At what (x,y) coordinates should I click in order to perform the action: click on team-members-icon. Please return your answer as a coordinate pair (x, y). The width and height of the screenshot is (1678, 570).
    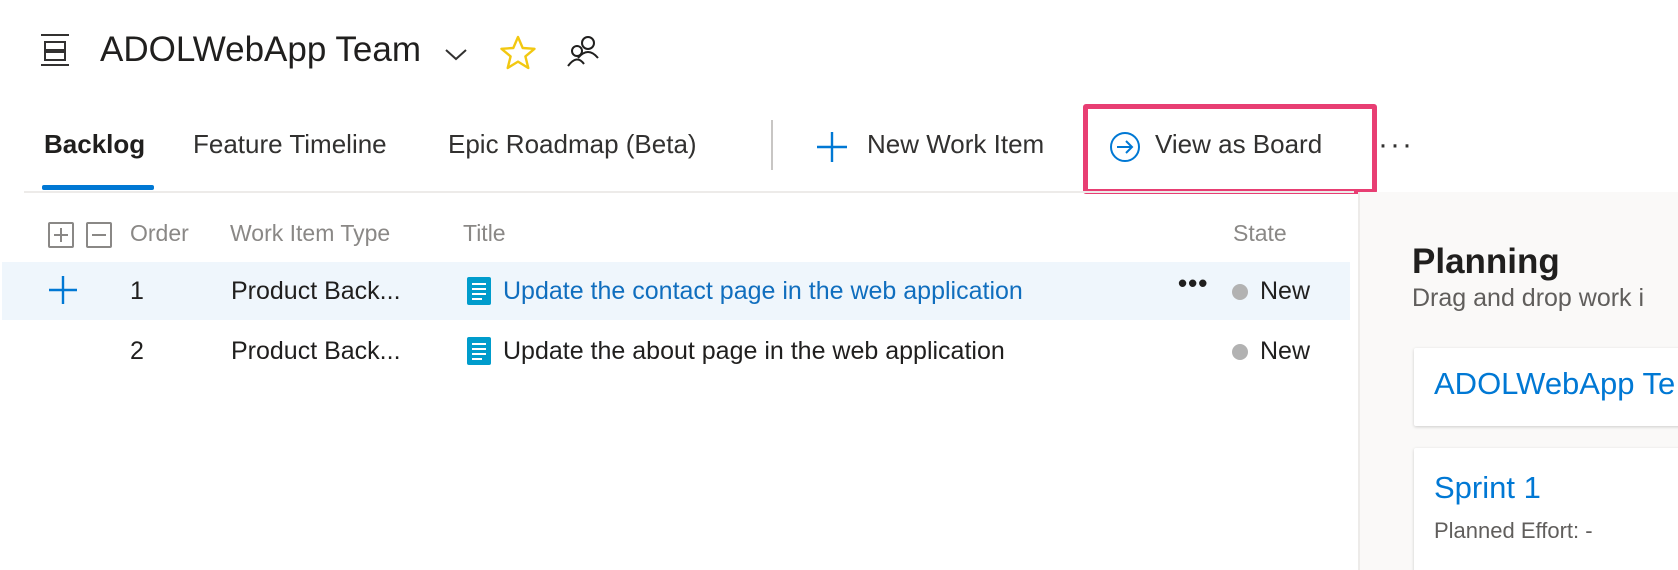
    Looking at the image, I should click on (583, 52).